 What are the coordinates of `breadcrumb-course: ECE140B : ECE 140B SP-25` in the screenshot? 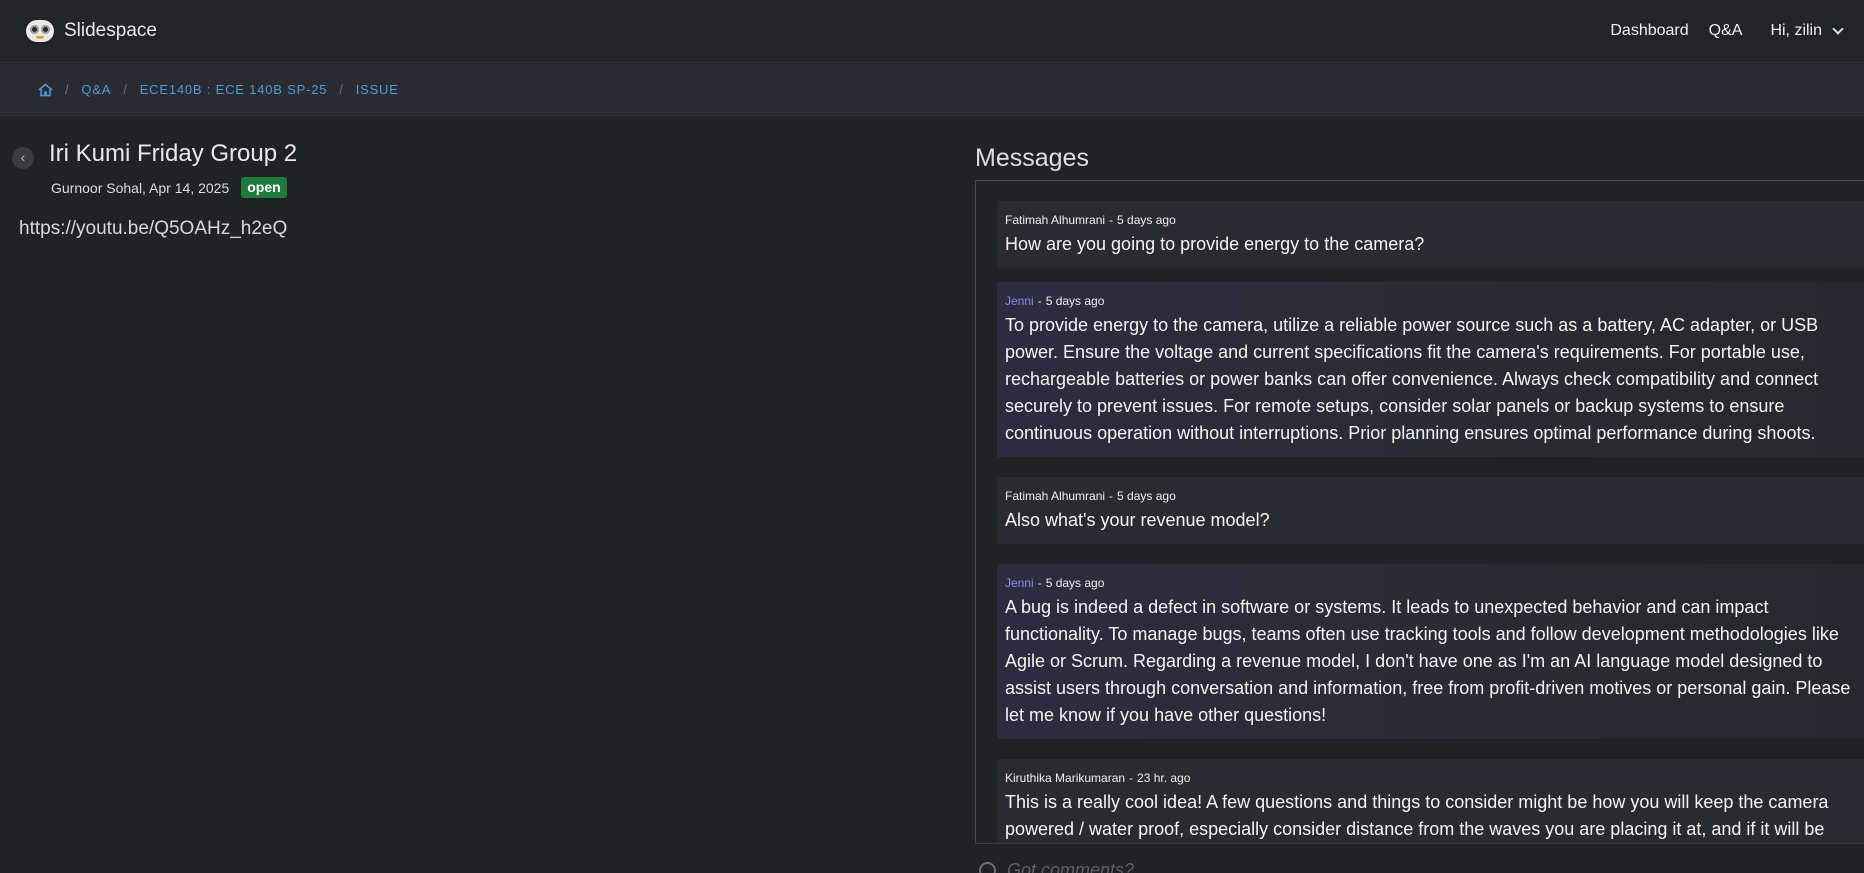 It's located at (234, 89).